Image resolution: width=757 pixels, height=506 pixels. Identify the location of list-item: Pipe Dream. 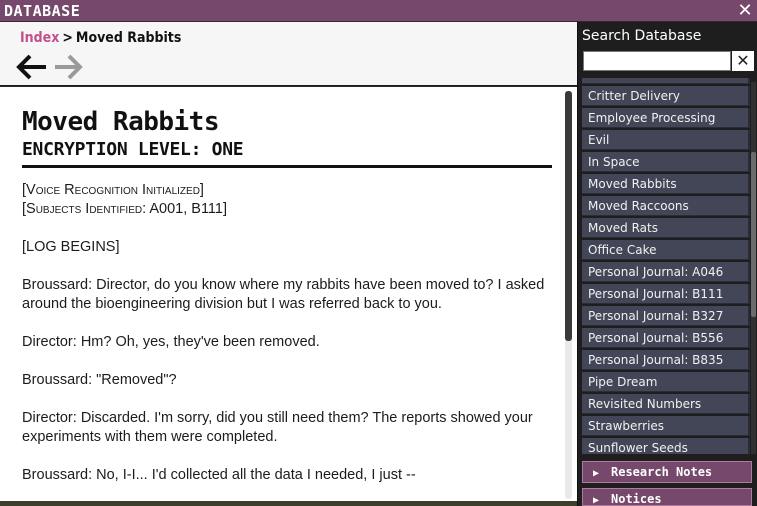
(666, 382).